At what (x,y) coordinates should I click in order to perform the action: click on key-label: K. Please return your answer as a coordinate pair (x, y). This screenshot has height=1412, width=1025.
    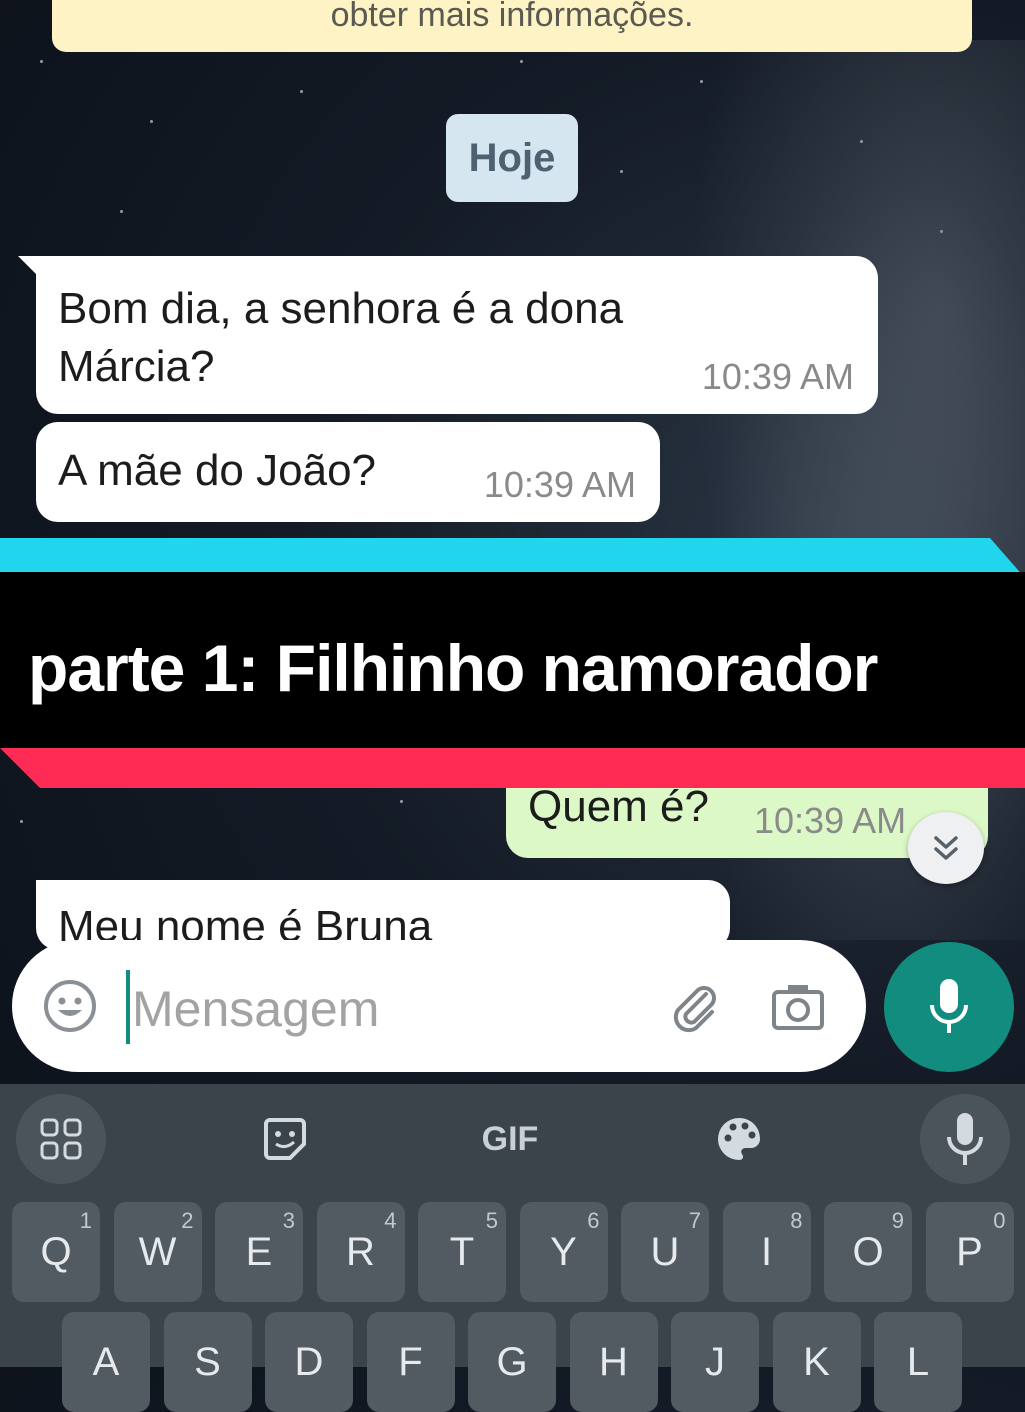
    Looking at the image, I should click on (816, 1361).